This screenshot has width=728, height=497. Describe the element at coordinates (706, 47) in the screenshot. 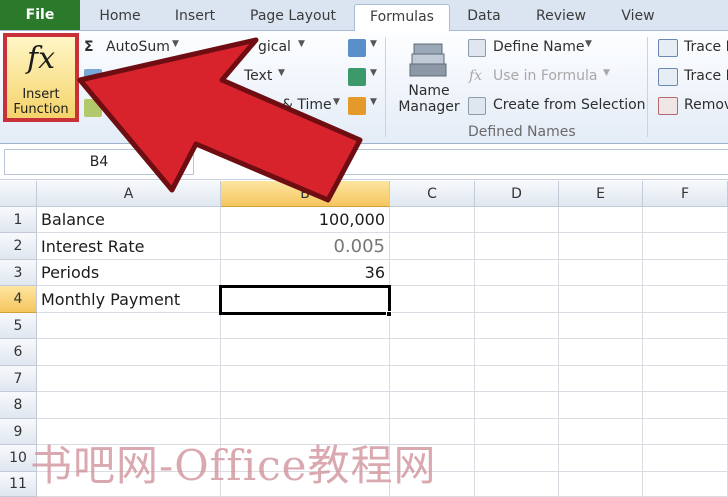

I see `trace-precedents-button: Trace P` at that location.